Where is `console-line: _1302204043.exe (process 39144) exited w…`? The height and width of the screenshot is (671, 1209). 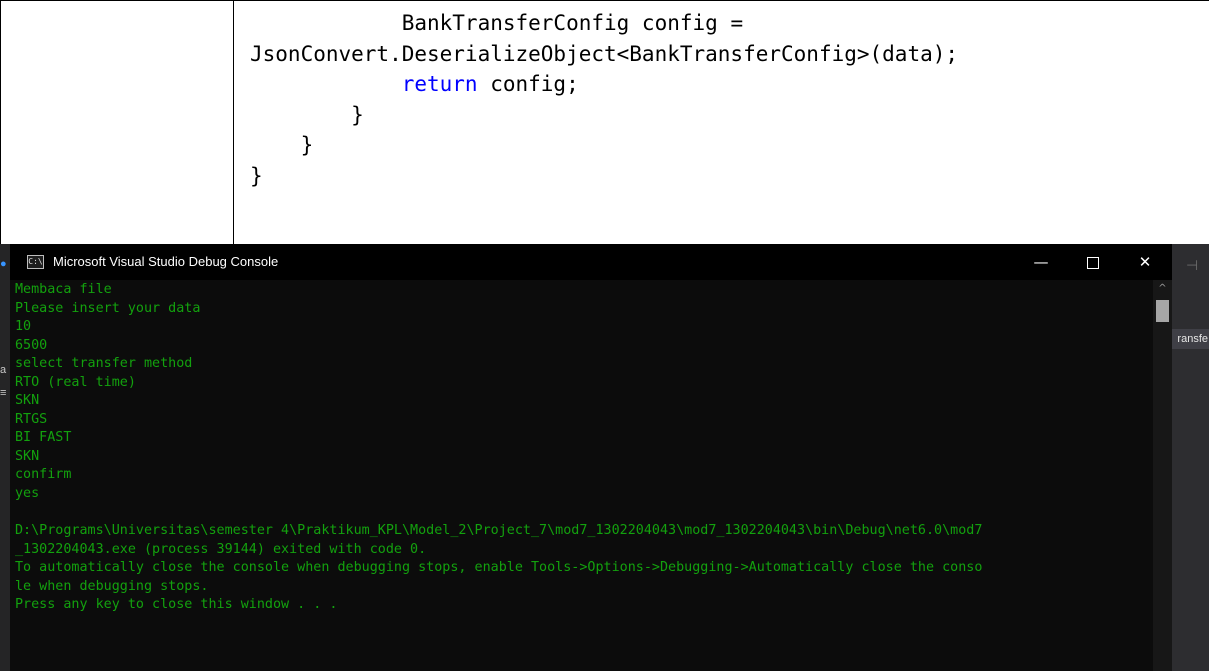 console-line: _1302204043.exe (process 39144) exited w… is located at coordinates (221, 549).